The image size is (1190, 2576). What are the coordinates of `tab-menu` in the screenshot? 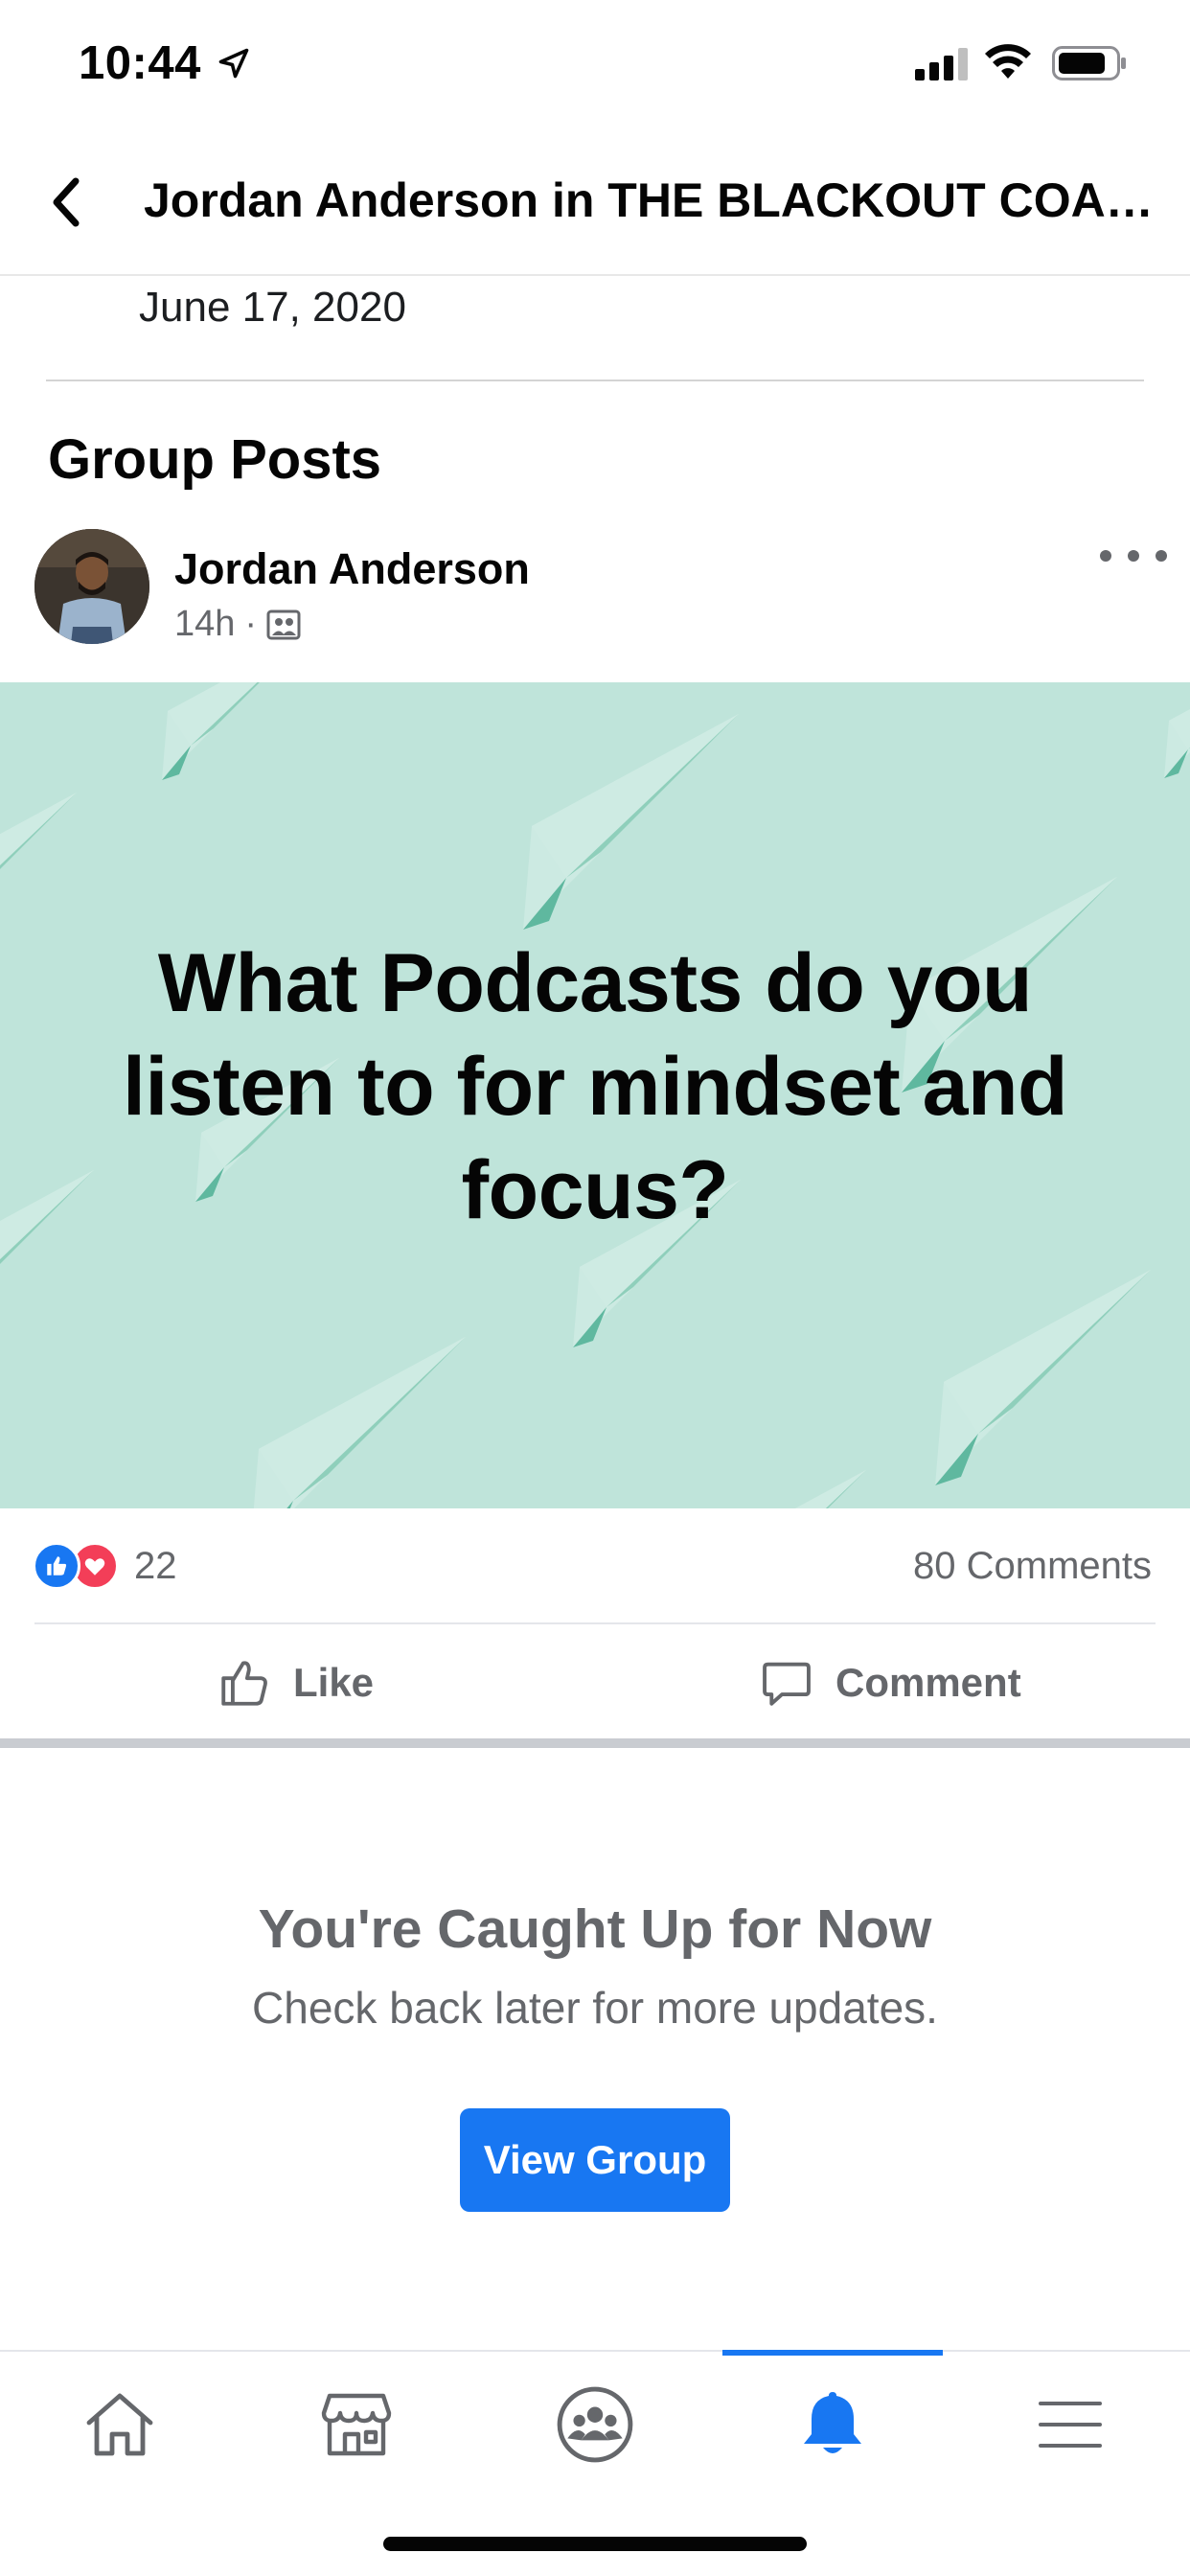 It's located at (1070, 2424).